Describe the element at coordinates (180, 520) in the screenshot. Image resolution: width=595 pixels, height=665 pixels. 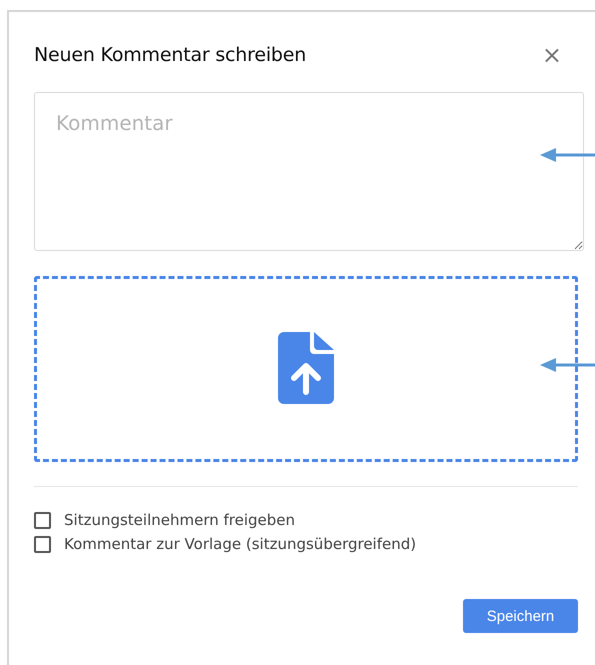
I see `checkbox-label: Sitzungsteilnehmern freigeben` at that location.